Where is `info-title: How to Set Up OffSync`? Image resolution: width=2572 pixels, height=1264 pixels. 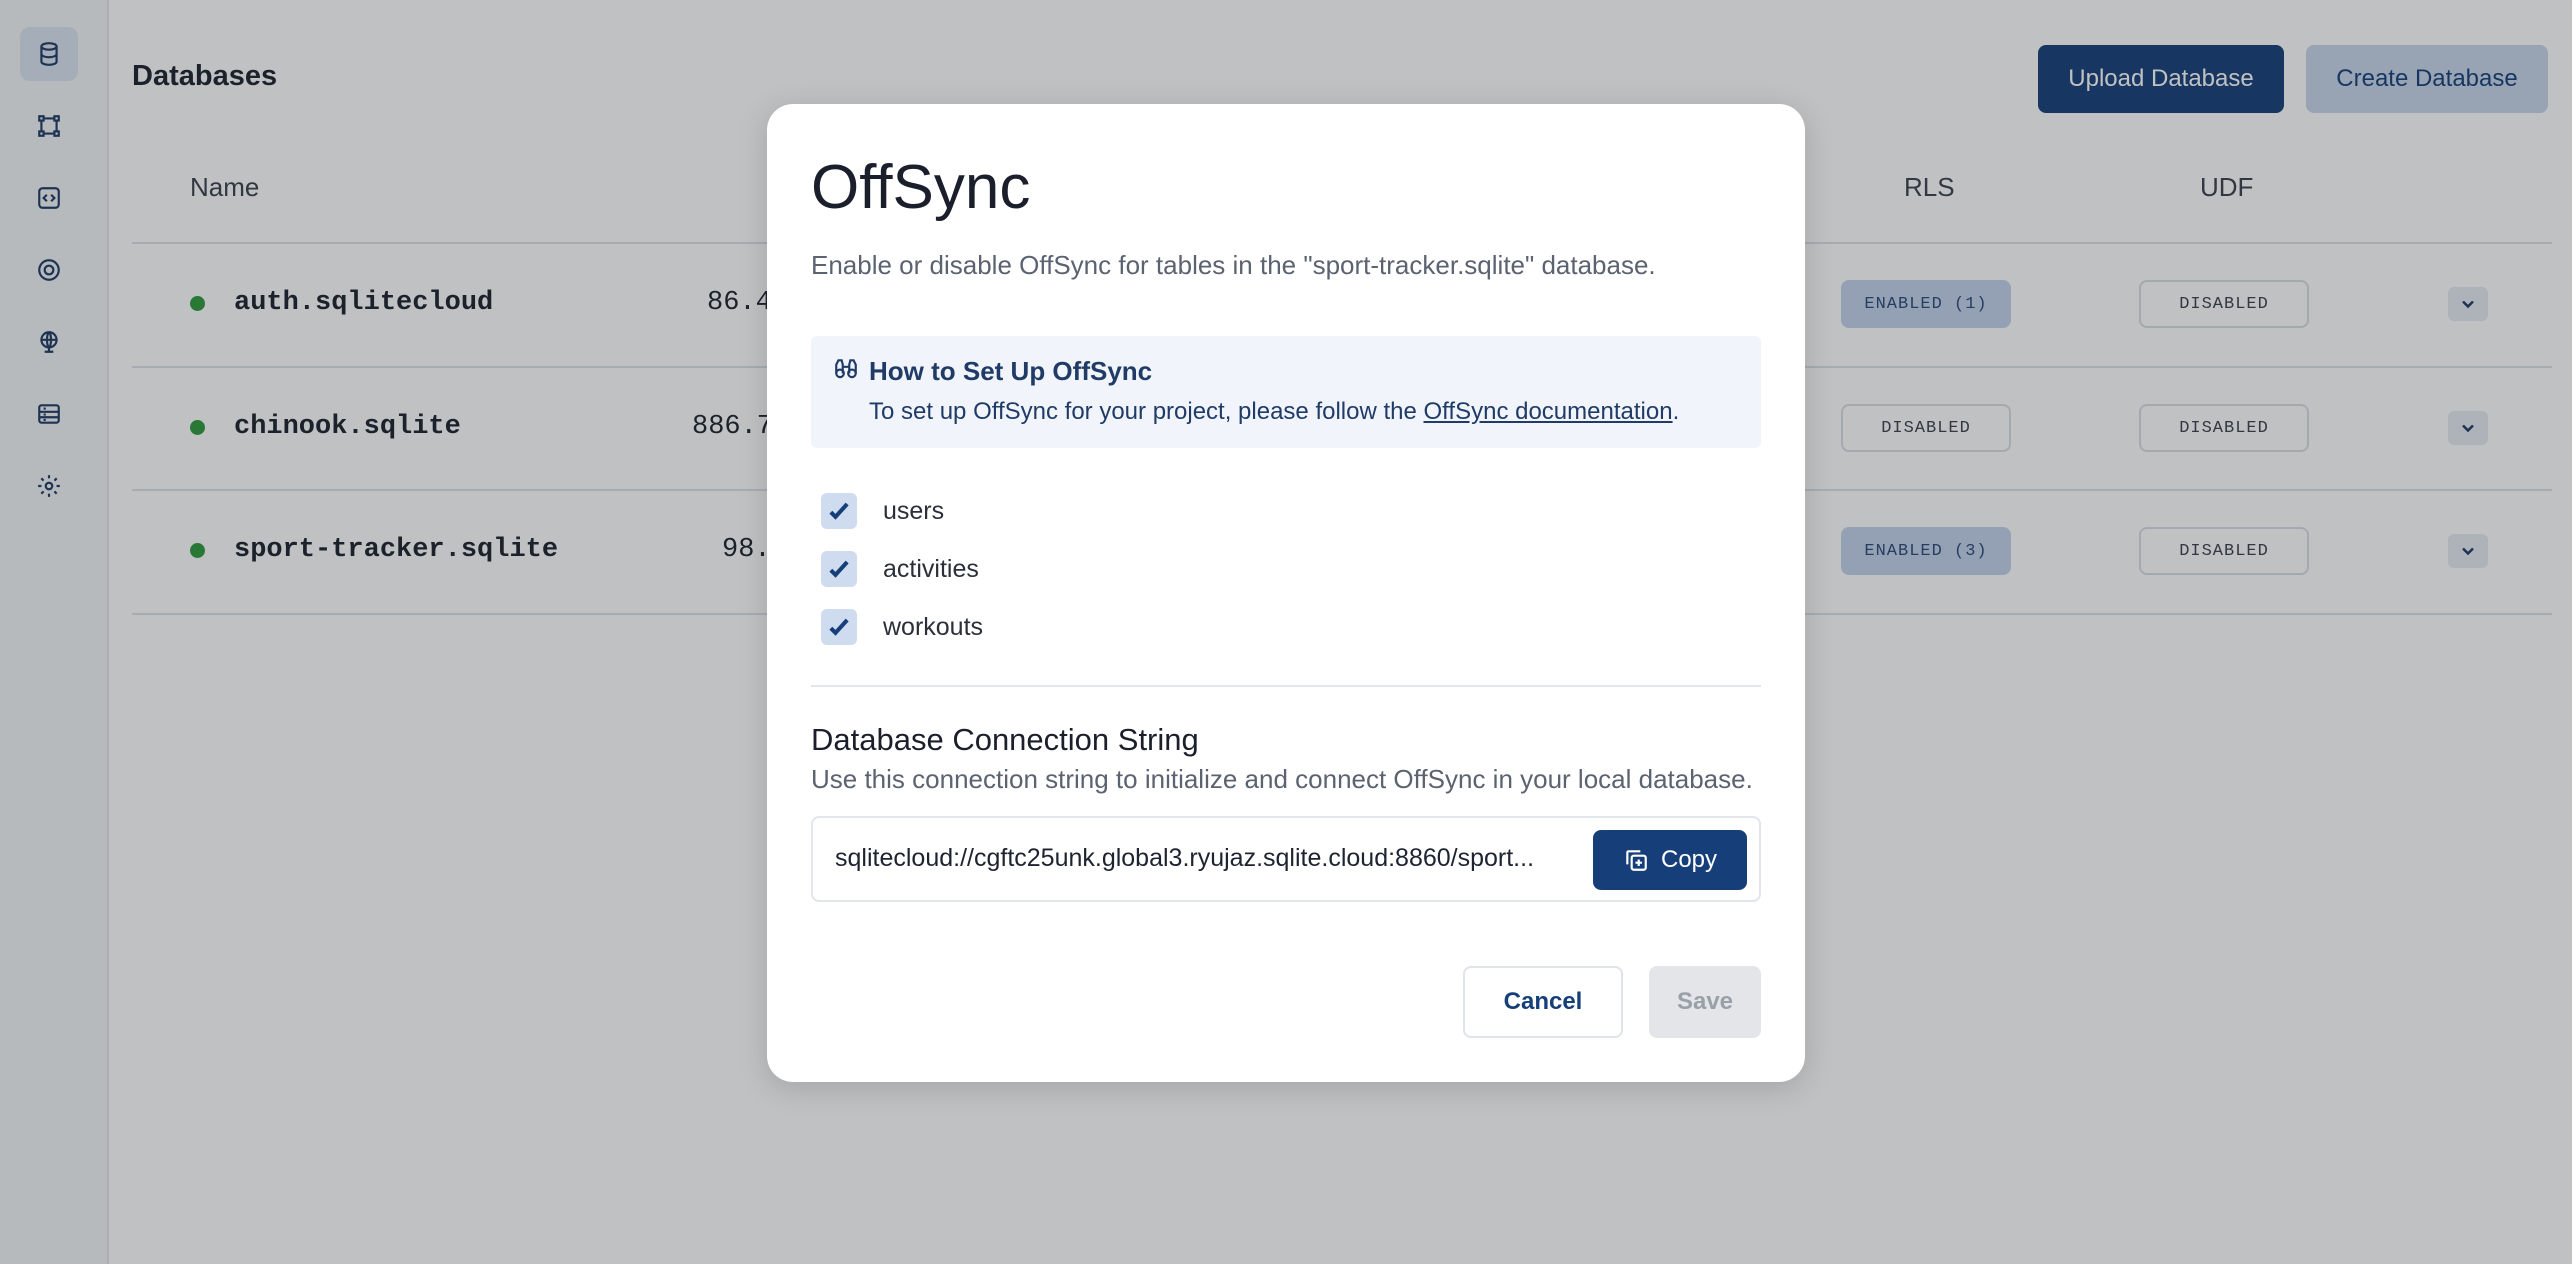
info-title: How to Set Up OffSync is located at coordinates (1011, 371).